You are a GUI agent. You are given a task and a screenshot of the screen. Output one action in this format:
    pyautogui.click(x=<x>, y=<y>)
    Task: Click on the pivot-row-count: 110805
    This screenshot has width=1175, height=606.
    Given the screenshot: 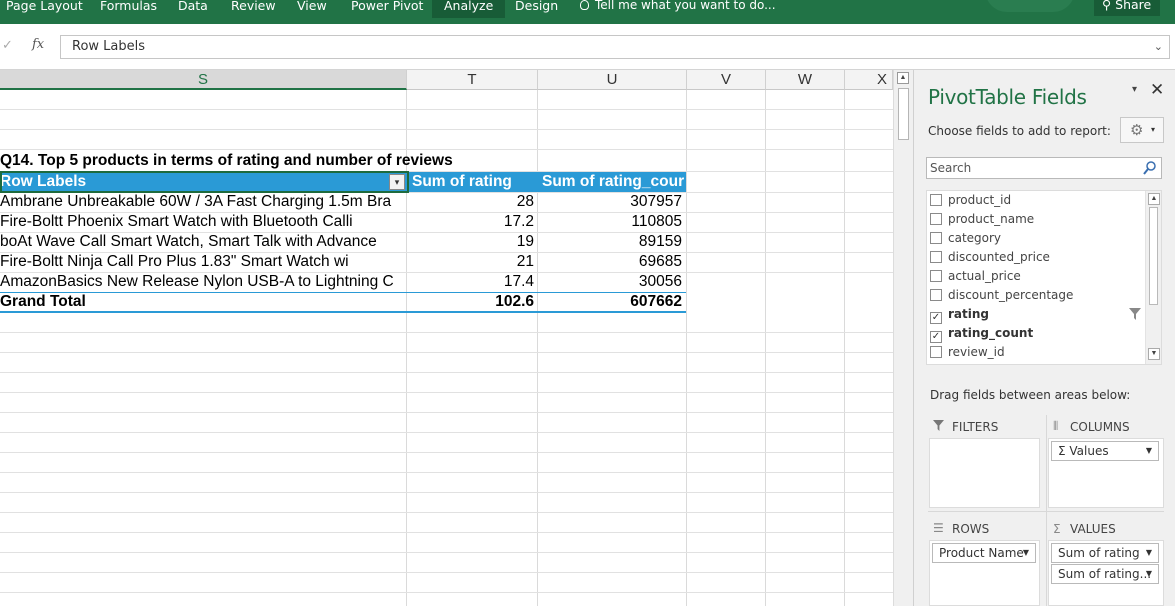 What is the action you would take?
    pyautogui.click(x=610, y=222)
    